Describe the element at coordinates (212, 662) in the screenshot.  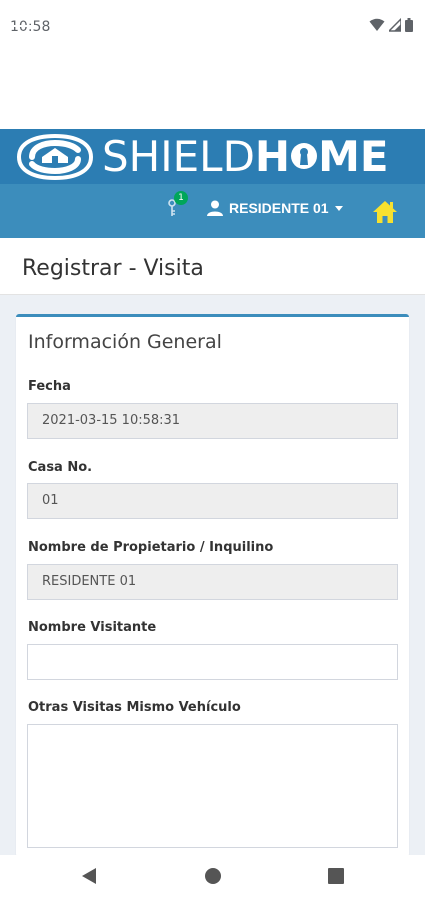
I see `visitante-field` at that location.